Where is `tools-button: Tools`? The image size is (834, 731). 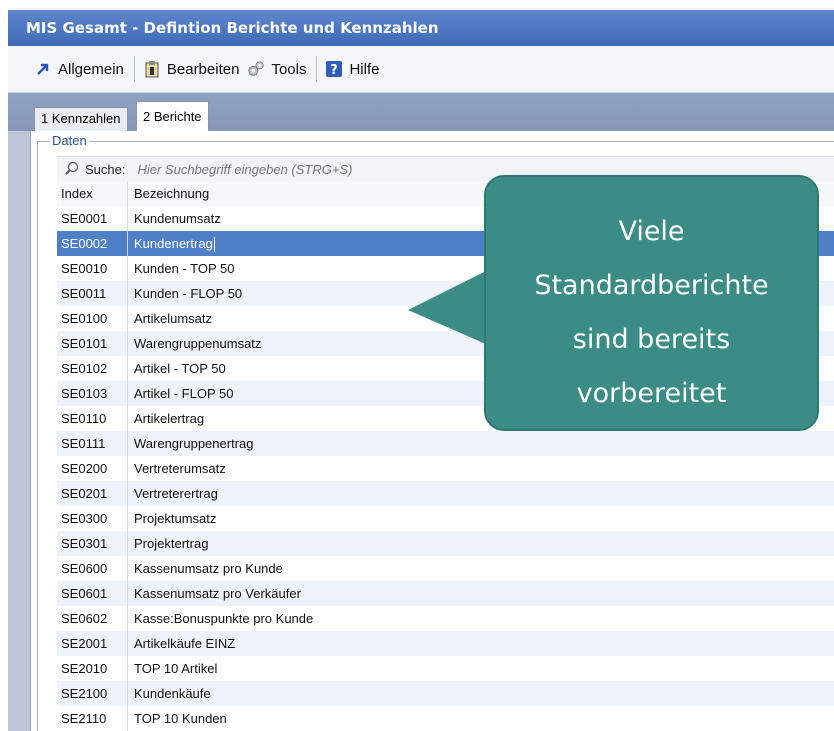
tools-button: Tools is located at coordinates (276, 69).